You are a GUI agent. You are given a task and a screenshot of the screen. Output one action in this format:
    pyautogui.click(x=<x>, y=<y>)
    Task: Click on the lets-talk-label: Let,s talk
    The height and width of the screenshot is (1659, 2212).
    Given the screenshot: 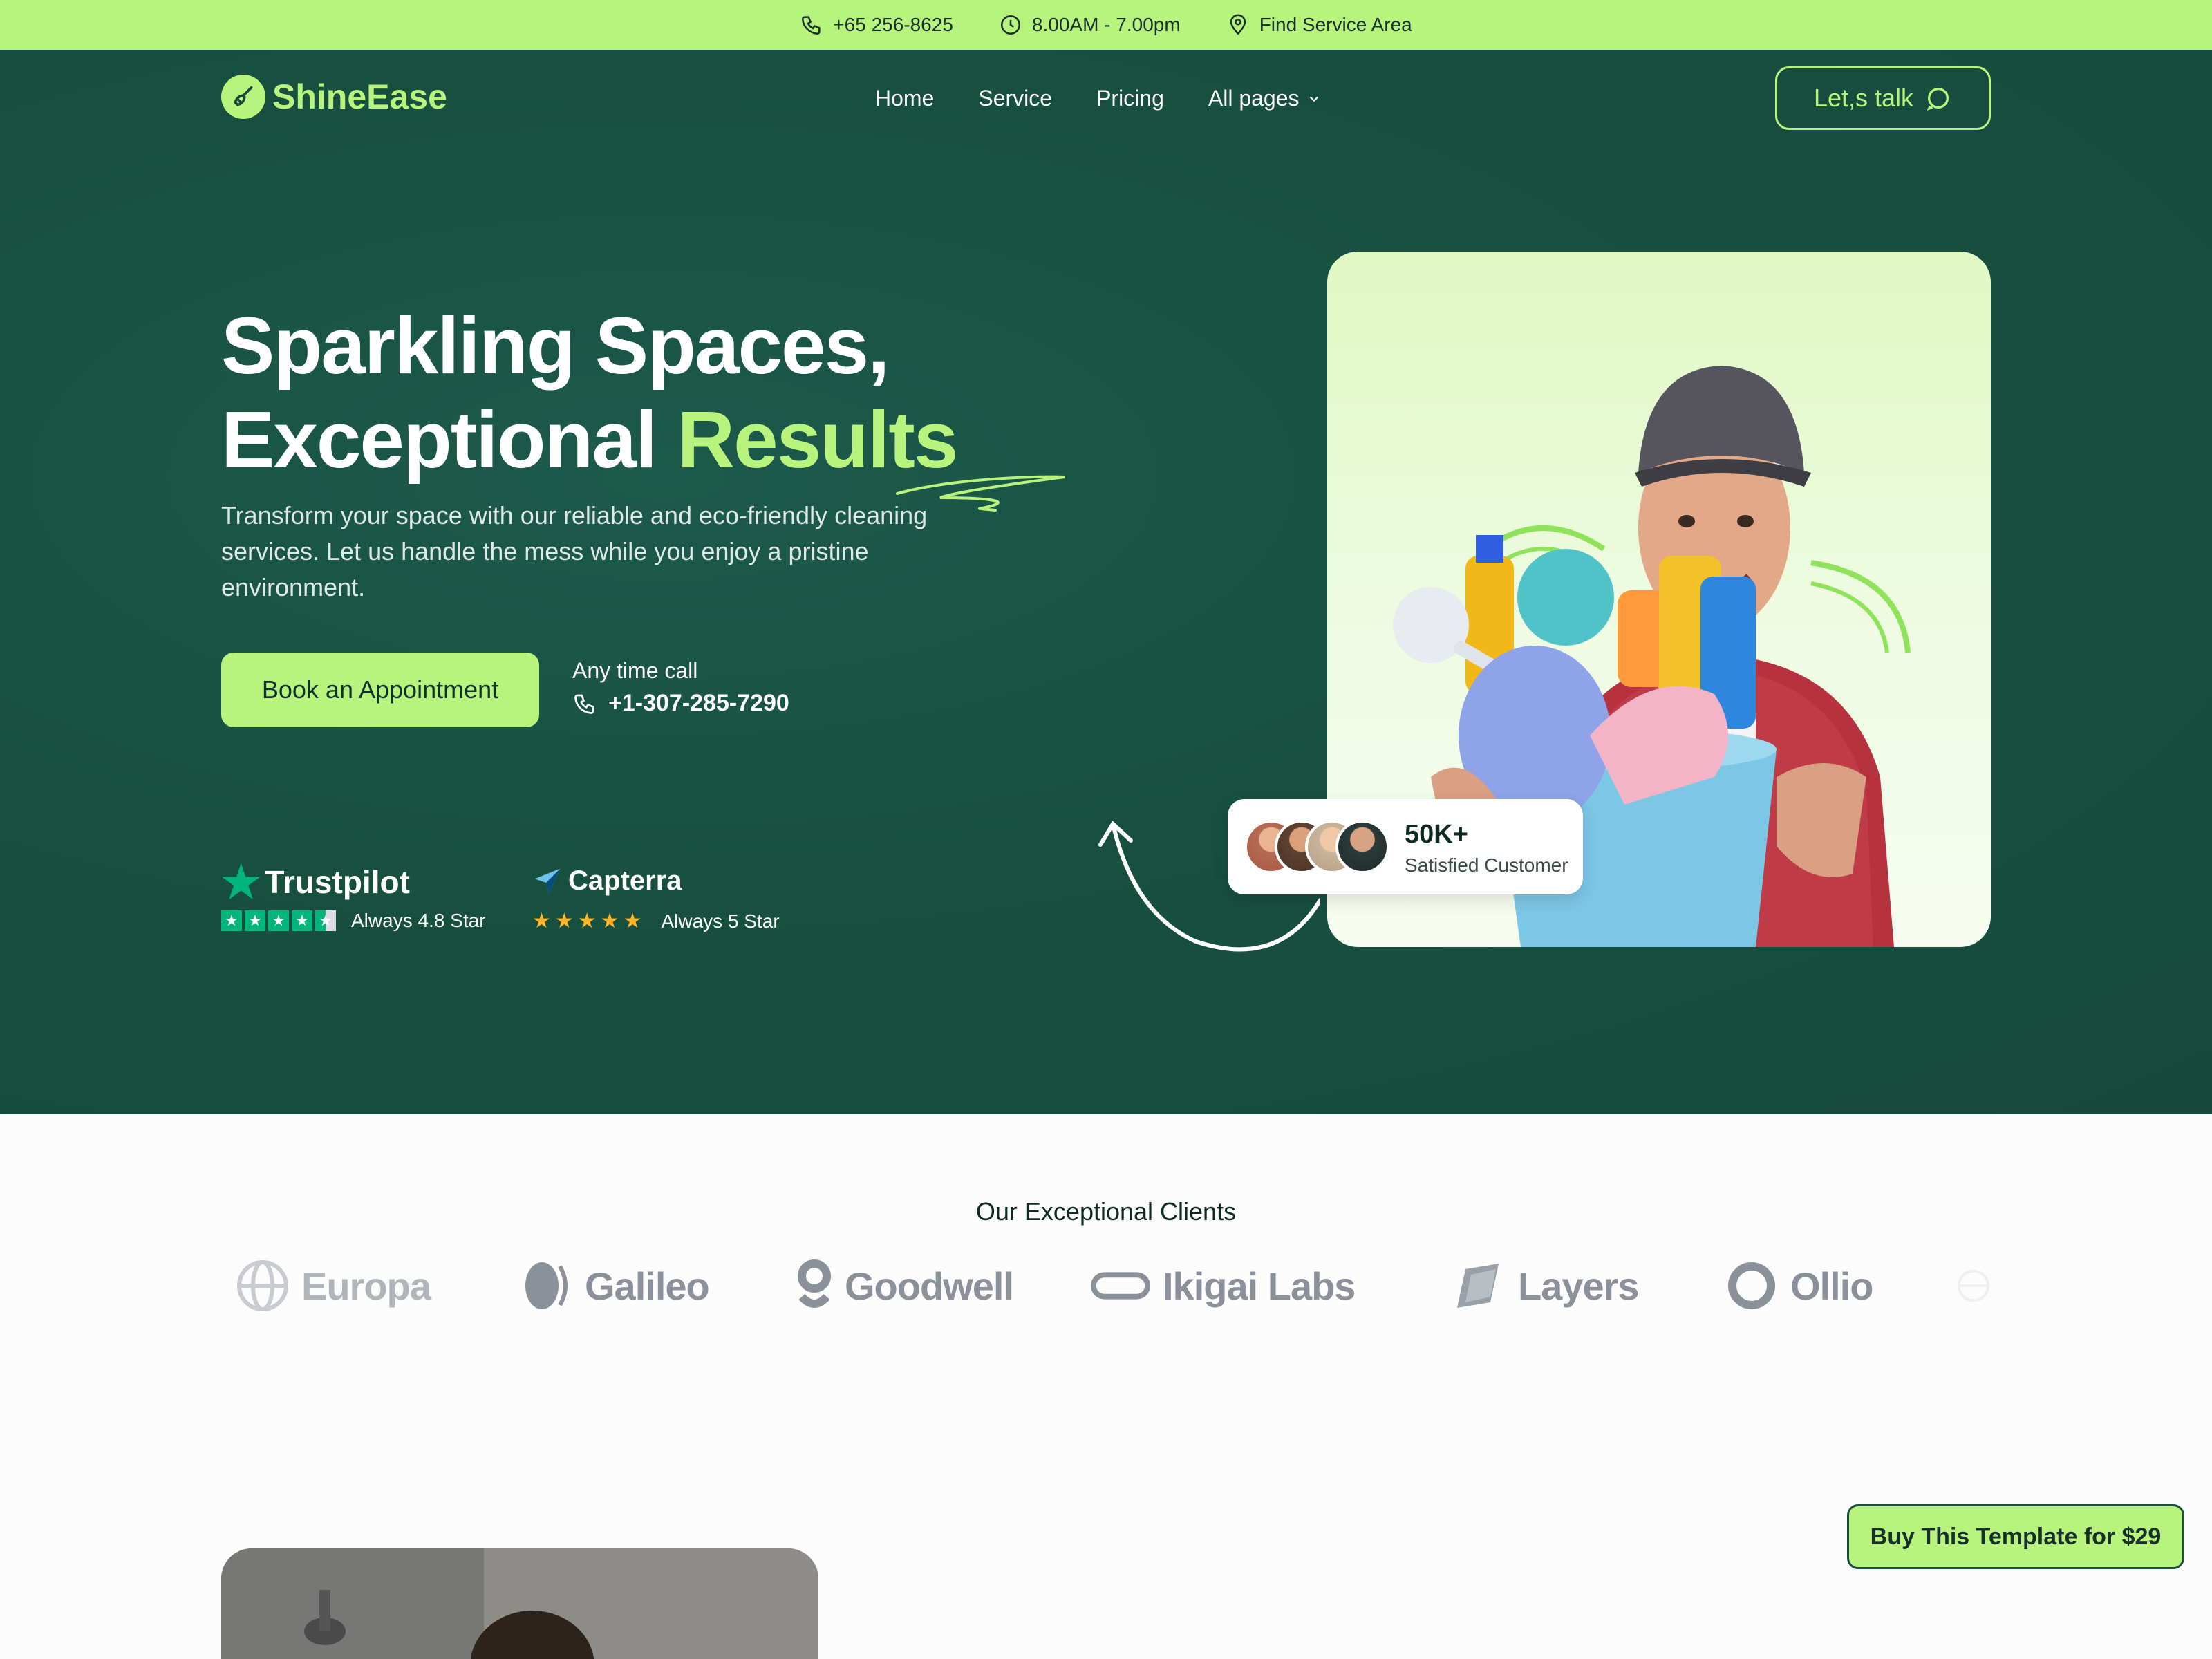 What is the action you would take?
    pyautogui.click(x=1863, y=98)
    